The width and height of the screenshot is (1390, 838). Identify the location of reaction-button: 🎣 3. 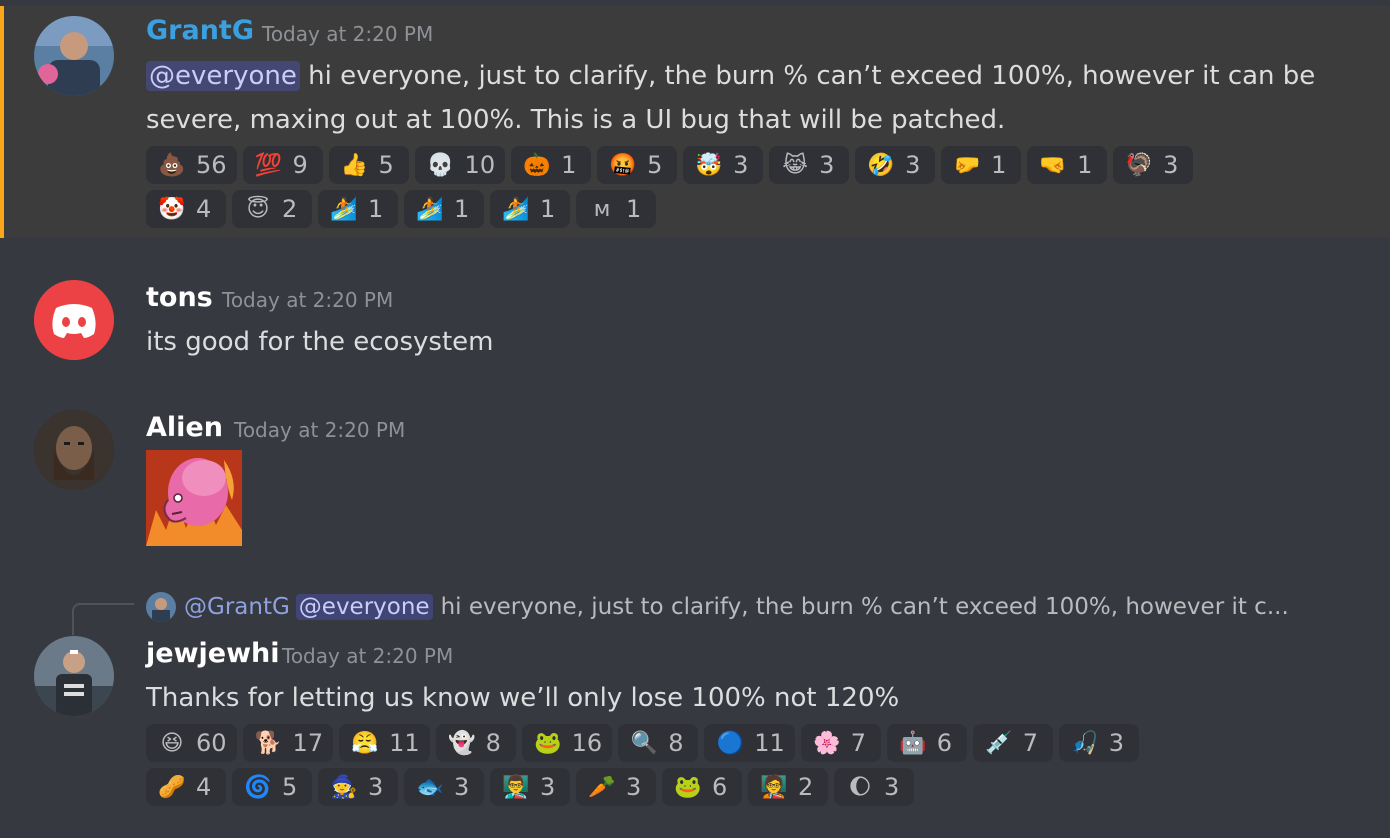
(1098, 743).